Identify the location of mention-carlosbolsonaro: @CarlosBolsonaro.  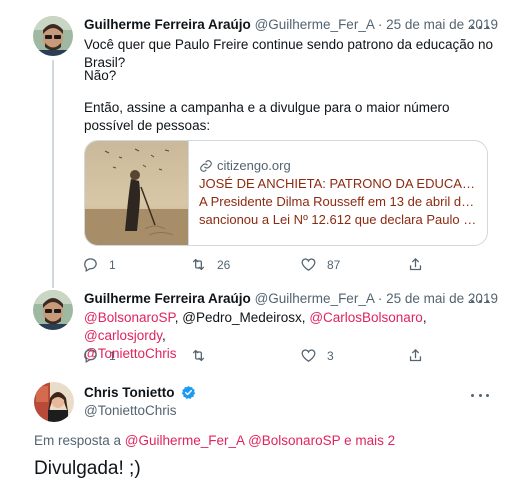
(366, 317).